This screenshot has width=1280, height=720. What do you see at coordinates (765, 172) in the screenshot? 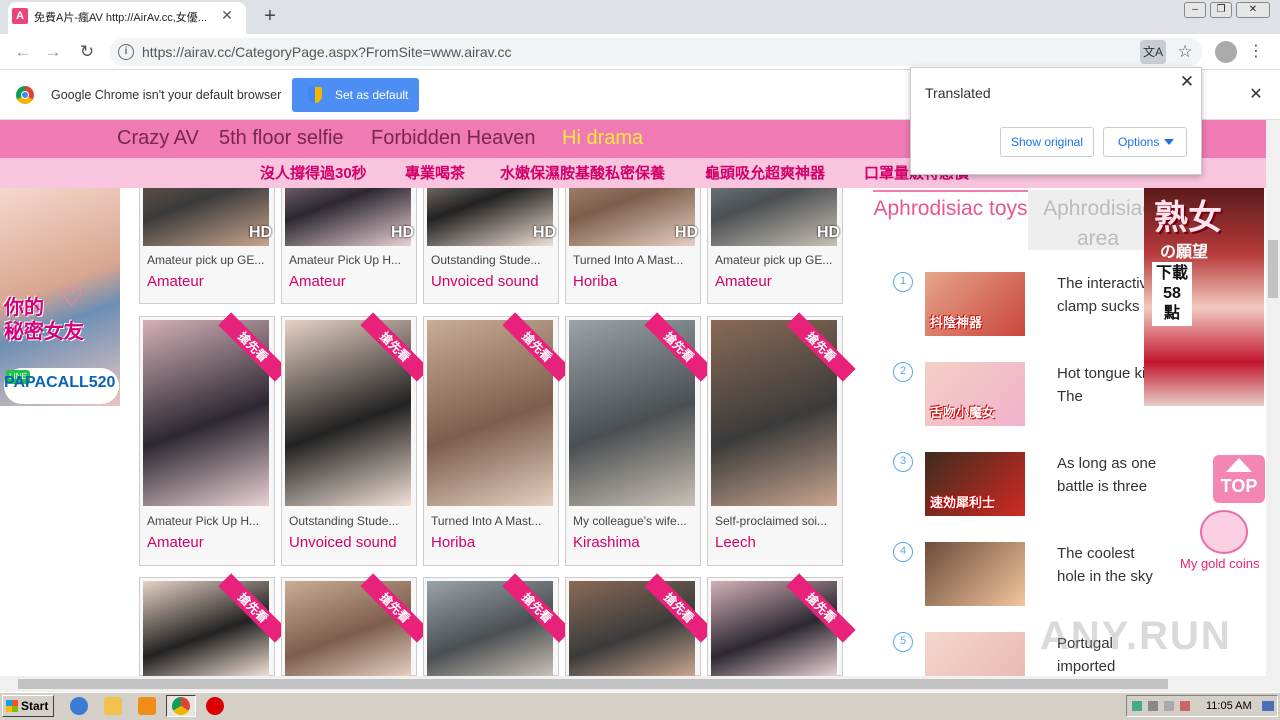
I see `promo-link-4: 龜頭吸允超爽神器` at bounding box center [765, 172].